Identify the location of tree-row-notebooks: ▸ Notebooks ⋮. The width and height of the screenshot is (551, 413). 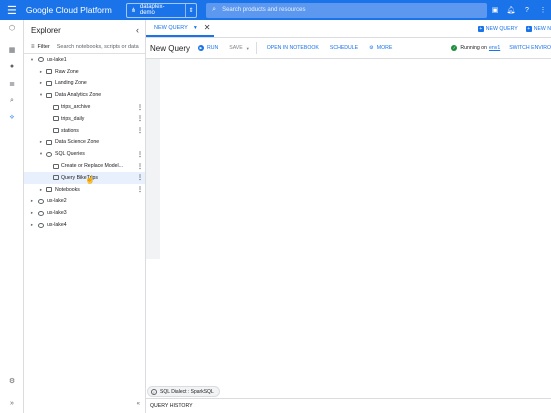
(84, 190).